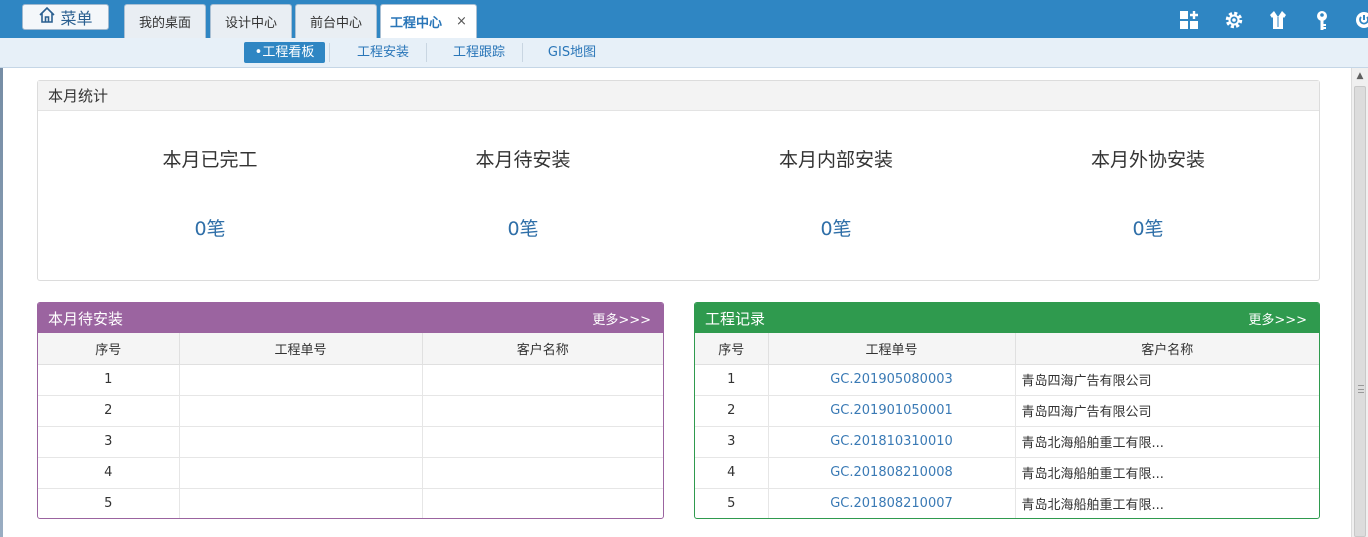 The width and height of the screenshot is (1368, 537). I want to click on sub-navigation: •工程看板 工程安装 工程跟踪 GIS地图, so click(684, 53).